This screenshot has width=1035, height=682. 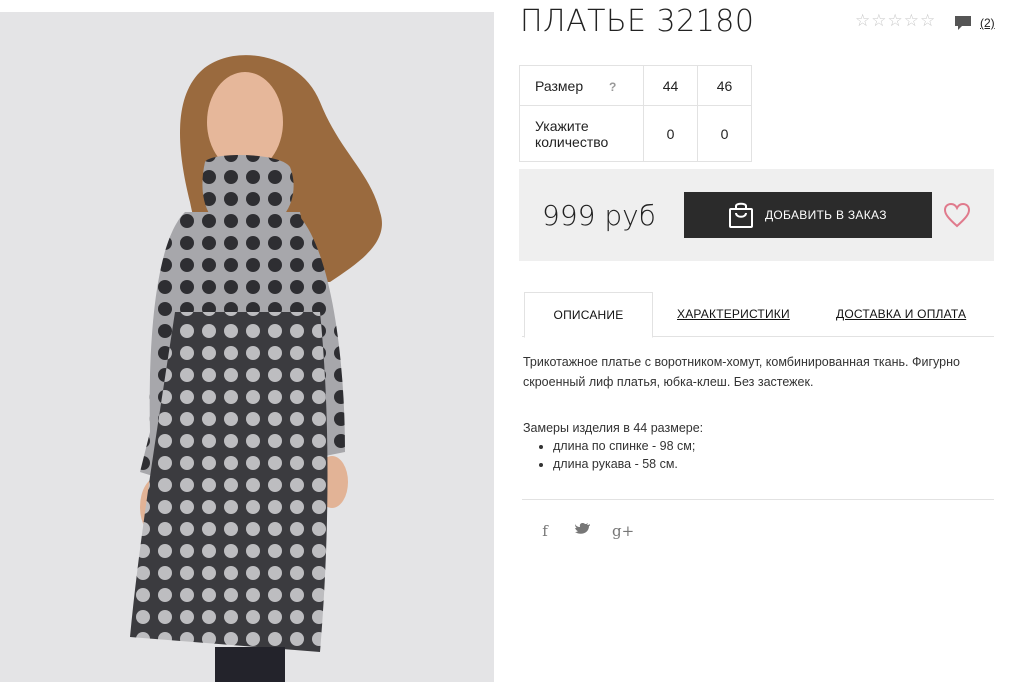 What do you see at coordinates (637, 21) in the screenshot?
I see `product-title: ПЛАТЬЕ 32180` at bounding box center [637, 21].